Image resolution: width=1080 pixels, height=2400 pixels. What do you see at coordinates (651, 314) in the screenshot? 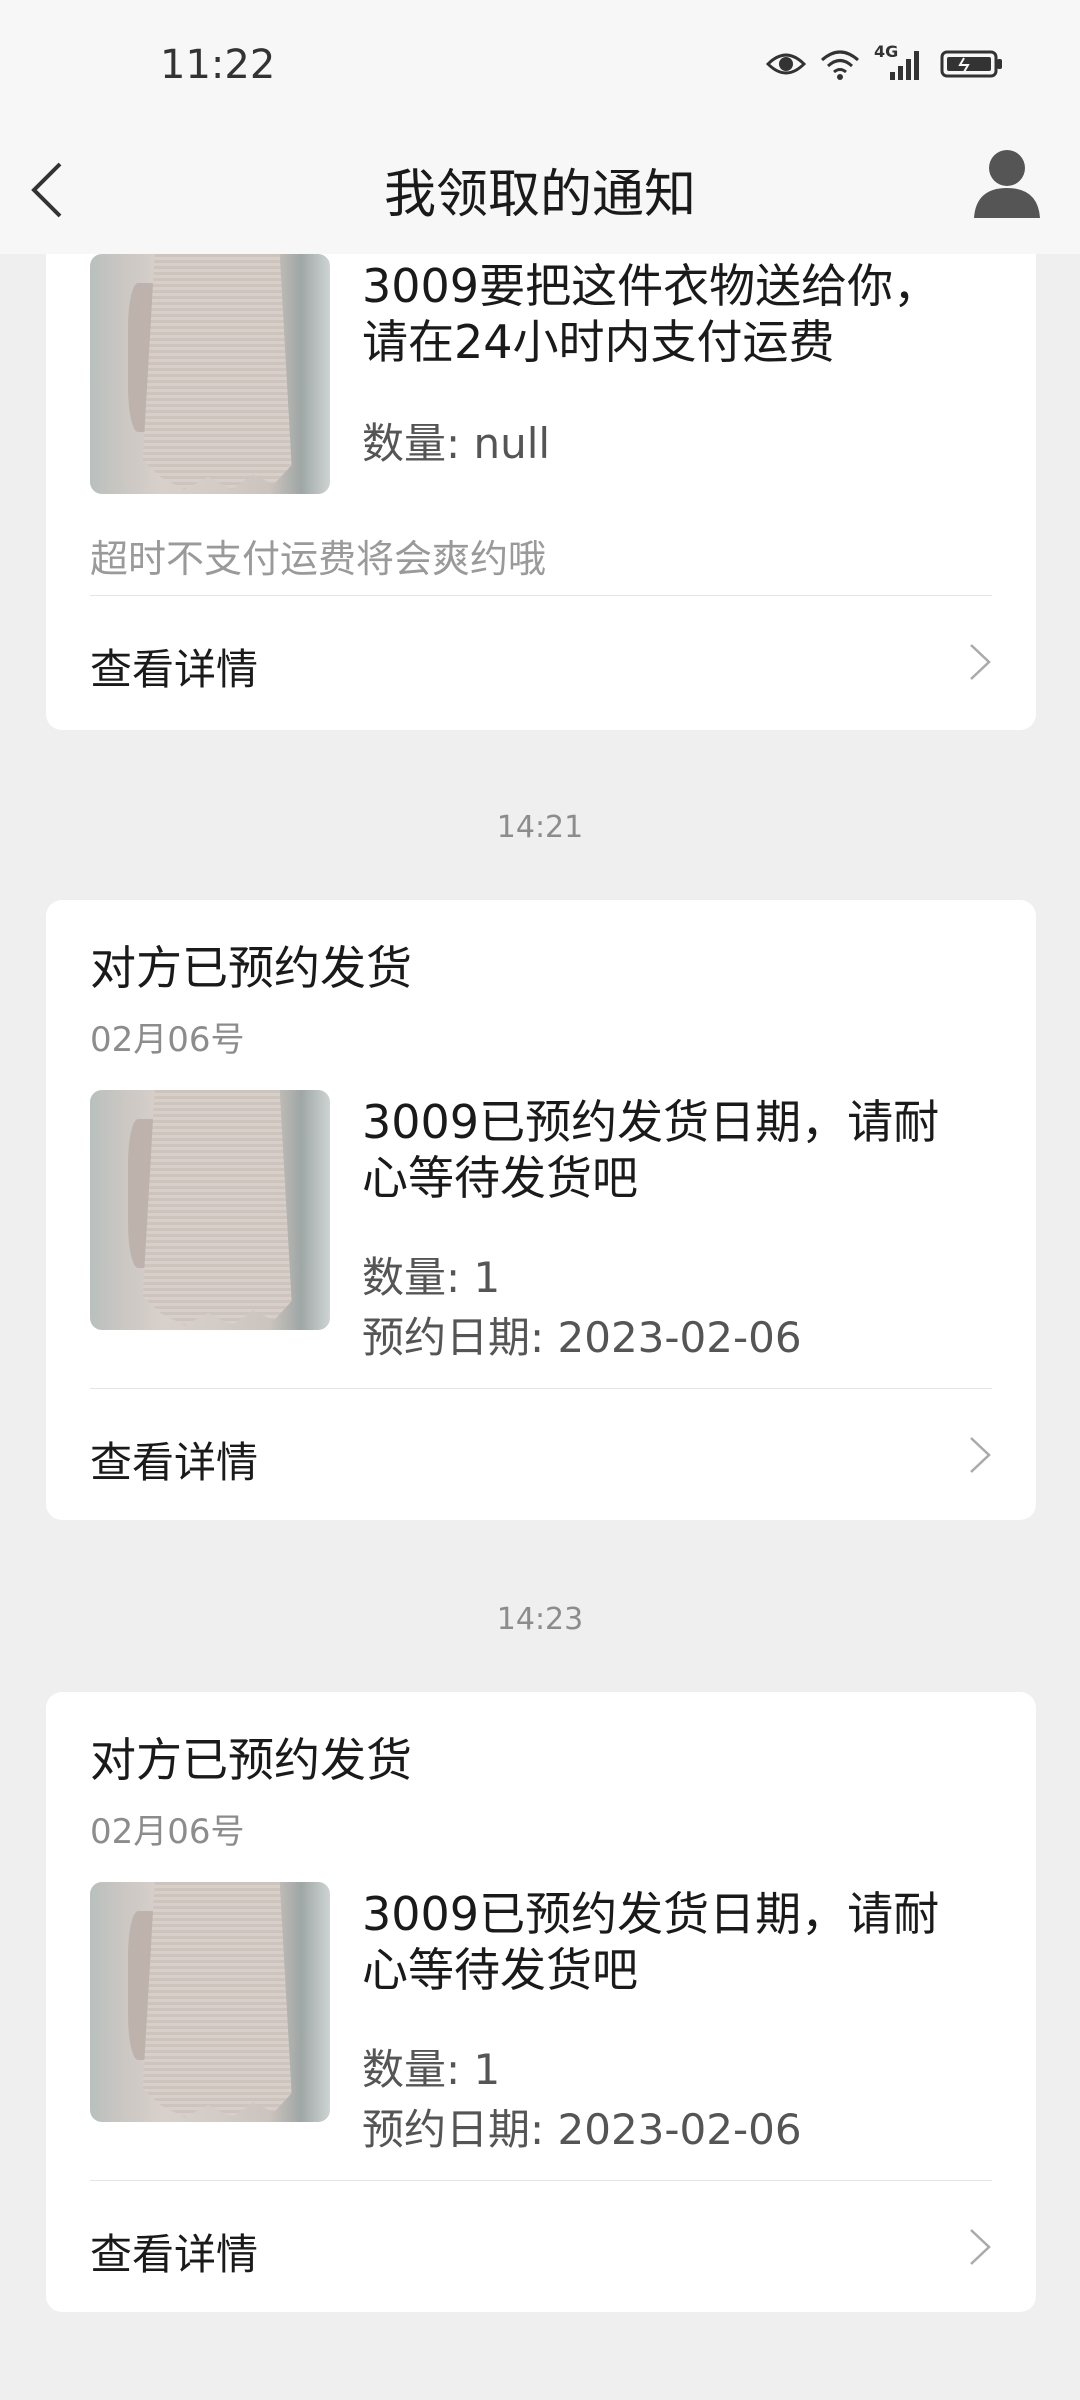
I see `notification-message: 3009要把这件衣物送给你，请在24小时内支付运费` at bounding box center [651, 314].